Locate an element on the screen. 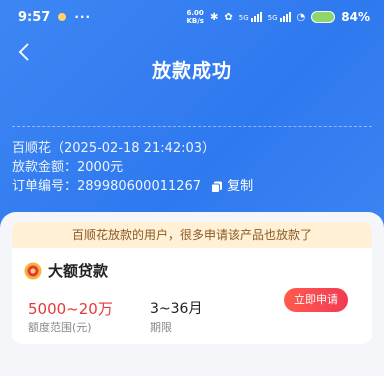 The width and height of the screenshot is (384, 376). copy-label: 复制 is located at coordinates (240, 186).